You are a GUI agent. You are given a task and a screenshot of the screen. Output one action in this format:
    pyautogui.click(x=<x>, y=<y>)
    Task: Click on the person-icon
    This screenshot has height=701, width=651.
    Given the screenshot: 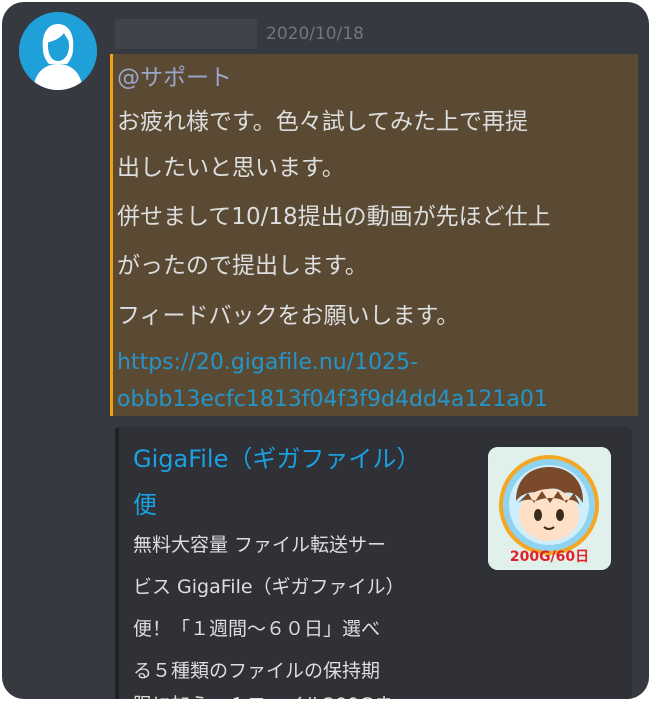 What is the action you would take?
    pyautogui.click(x=58, y=51)
    